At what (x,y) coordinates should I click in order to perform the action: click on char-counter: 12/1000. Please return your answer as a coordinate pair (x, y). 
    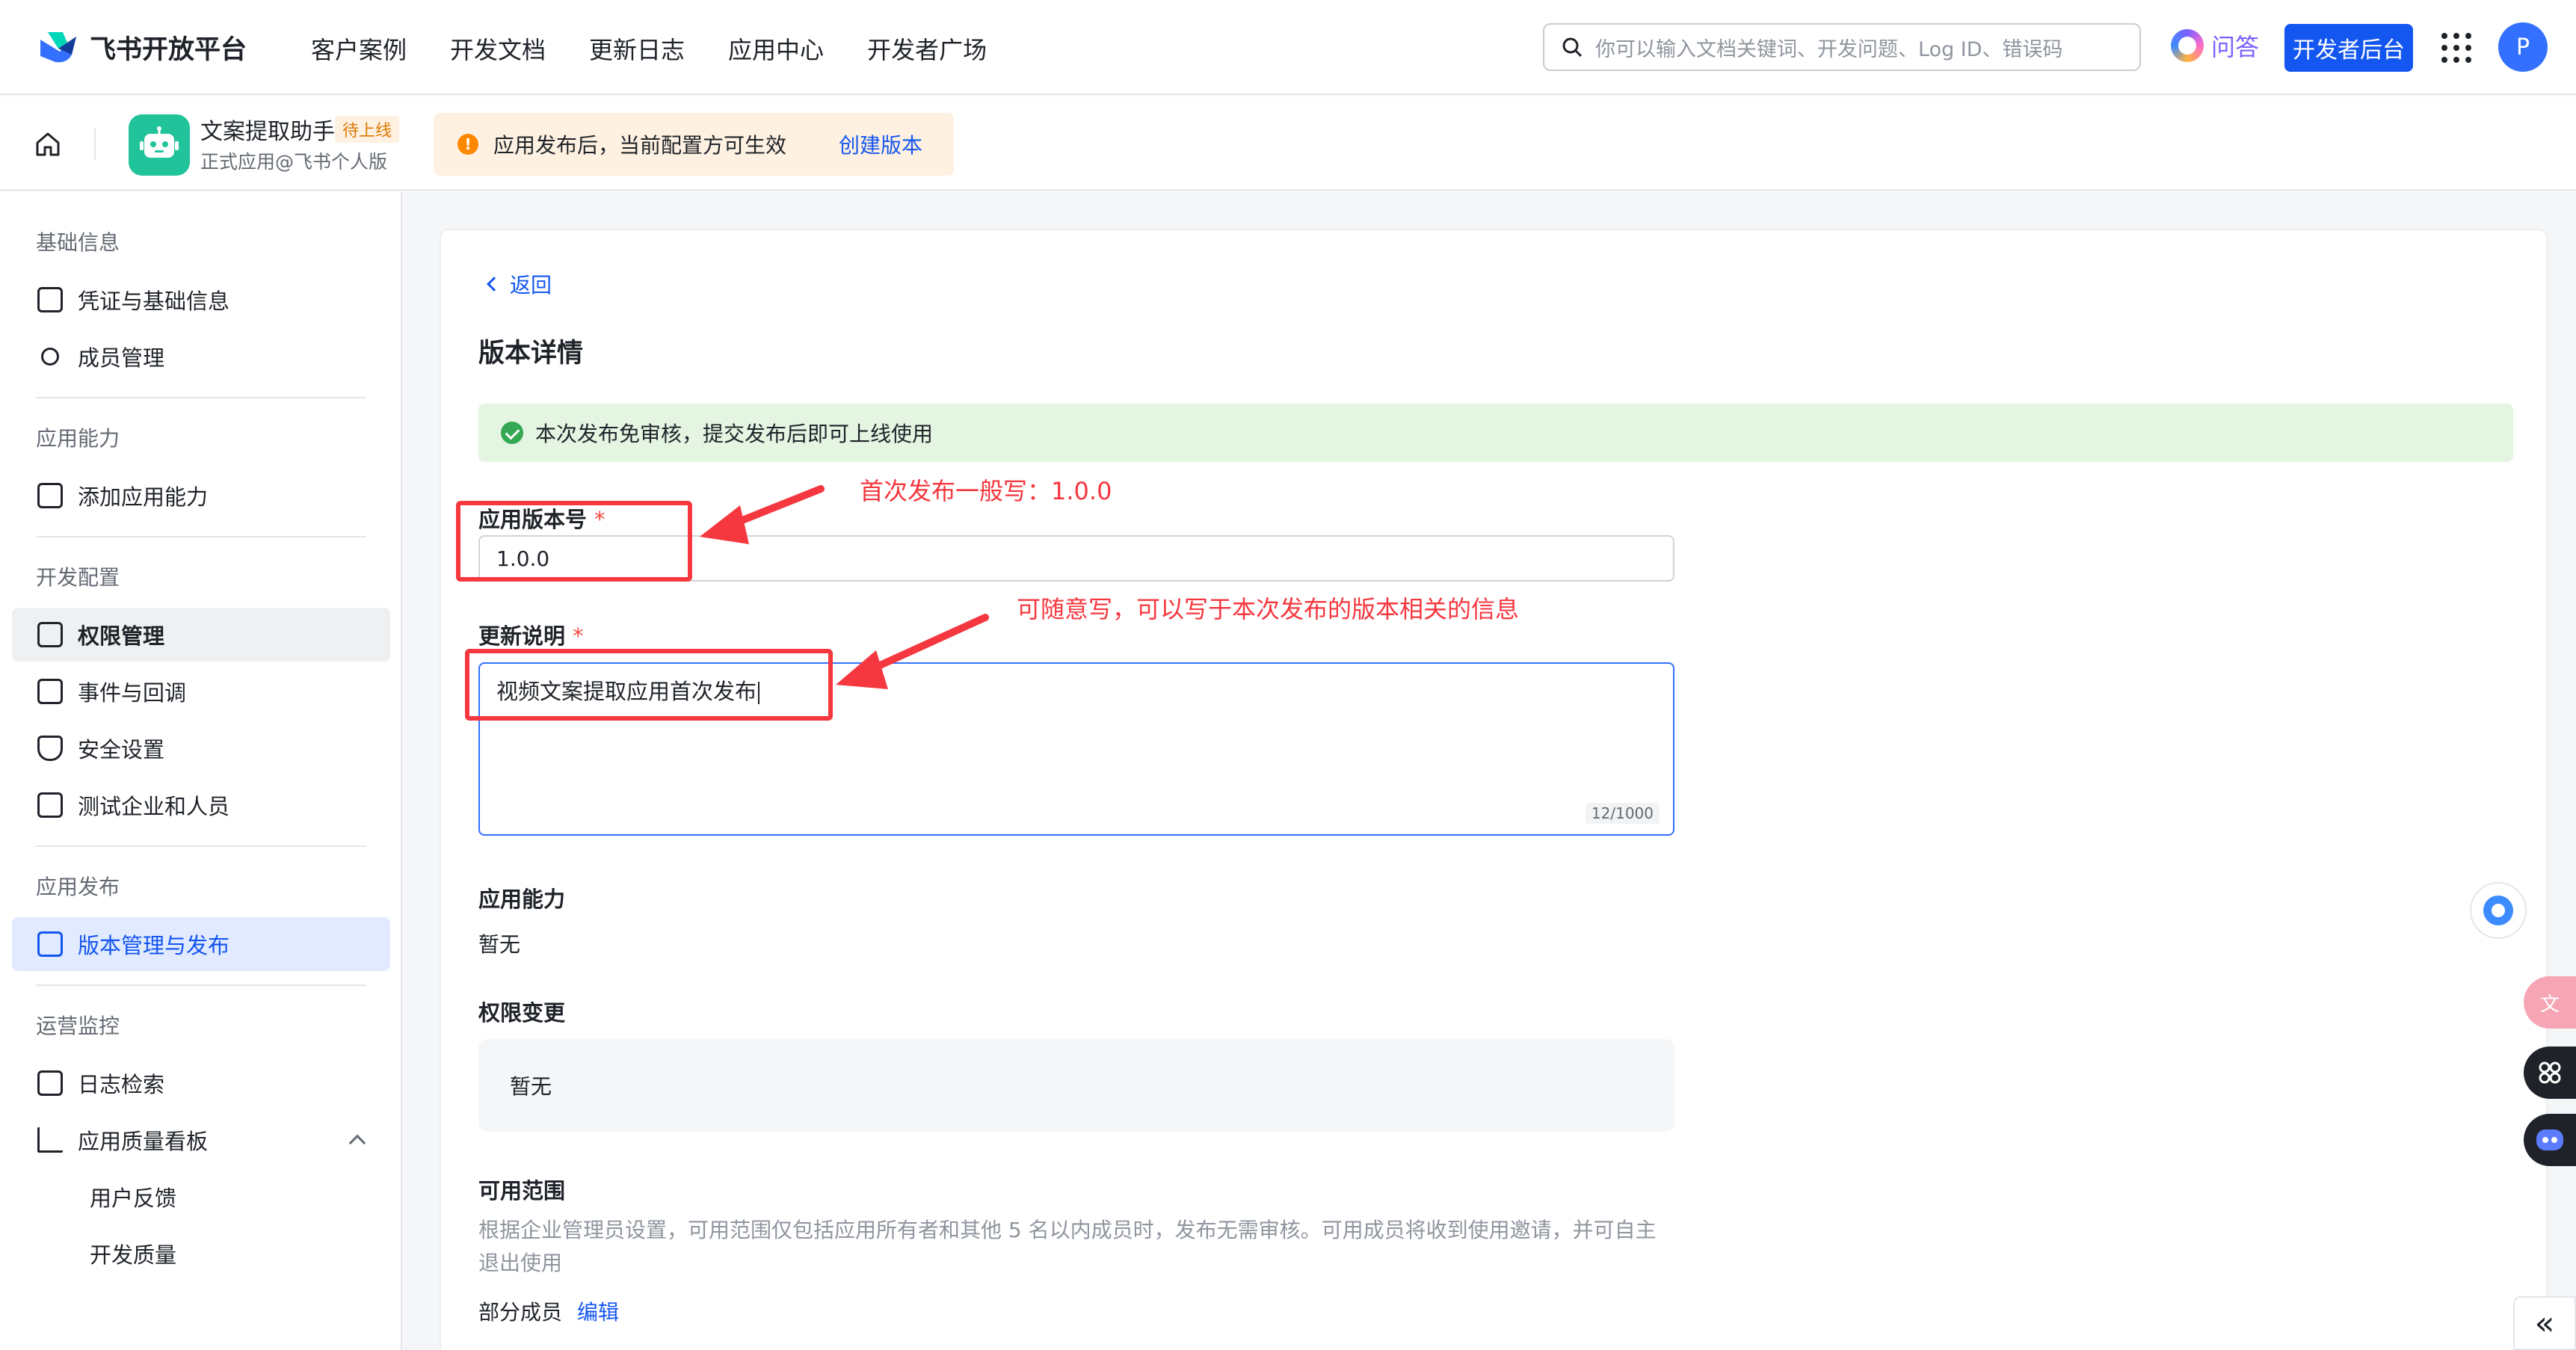
    Looking at the image, I should click on (1622, 813).